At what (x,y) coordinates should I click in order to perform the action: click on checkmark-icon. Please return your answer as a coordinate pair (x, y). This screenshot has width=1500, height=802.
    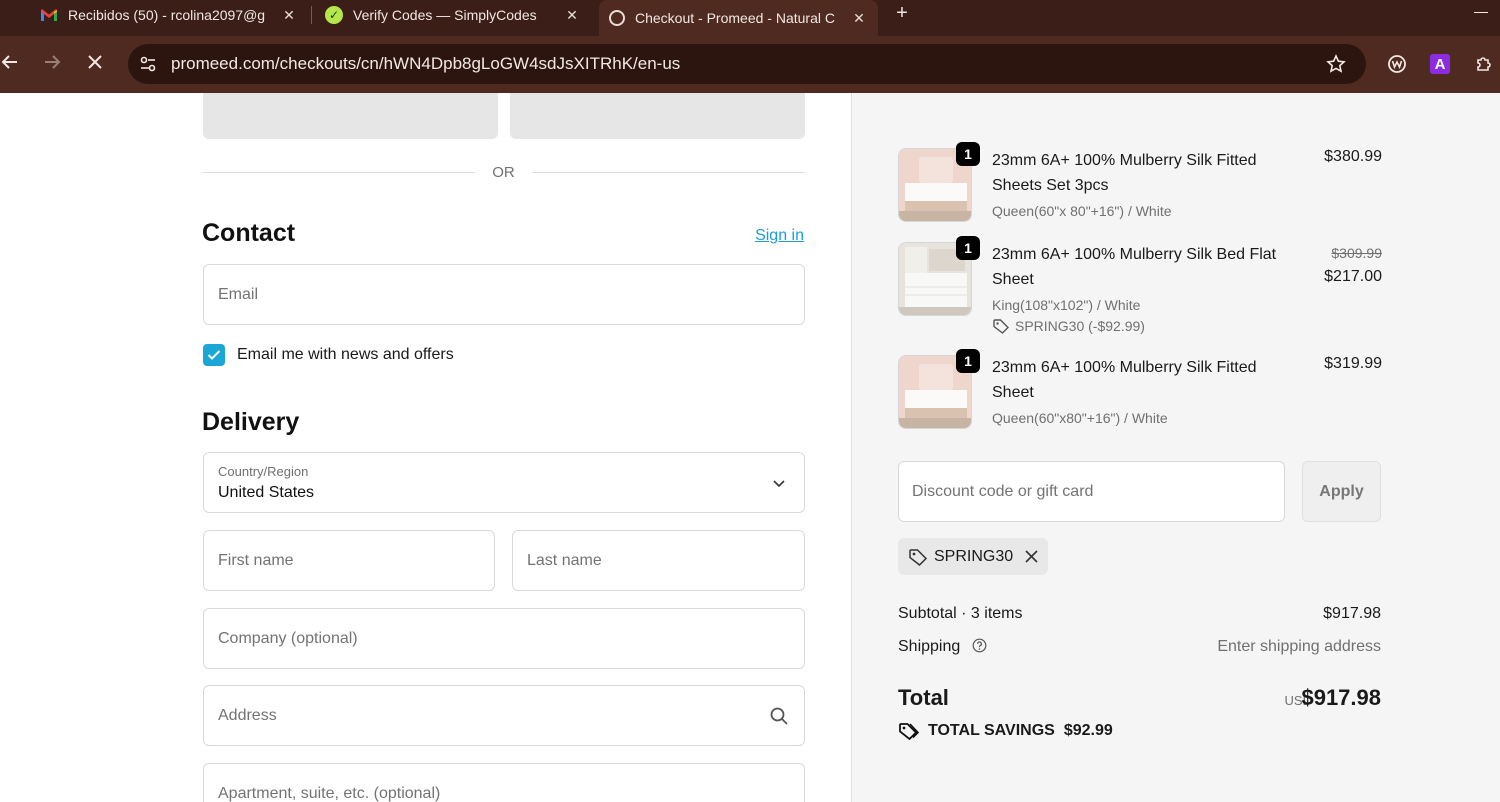
    Looking at the image, I should click on (214, 355).